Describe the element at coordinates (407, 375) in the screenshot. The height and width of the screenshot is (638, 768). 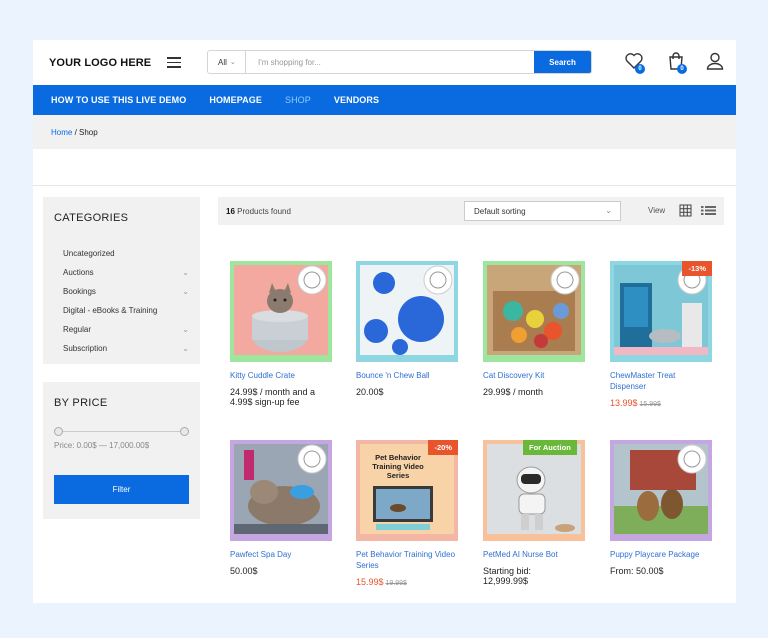
I see `product-name: Bounce 'n Chew Ball` at that location.